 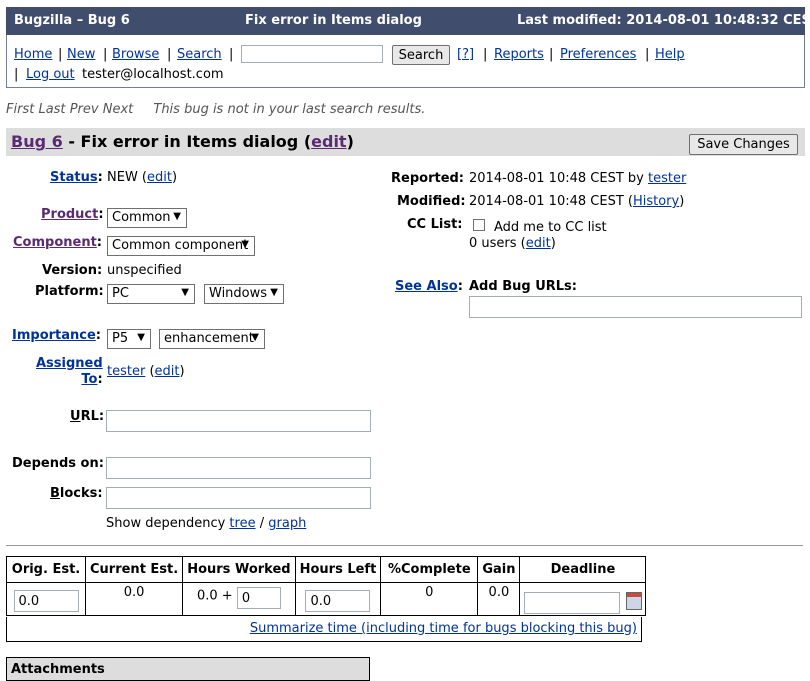 I want to click on nav-prev: Prev, so click(x=84, y=109).